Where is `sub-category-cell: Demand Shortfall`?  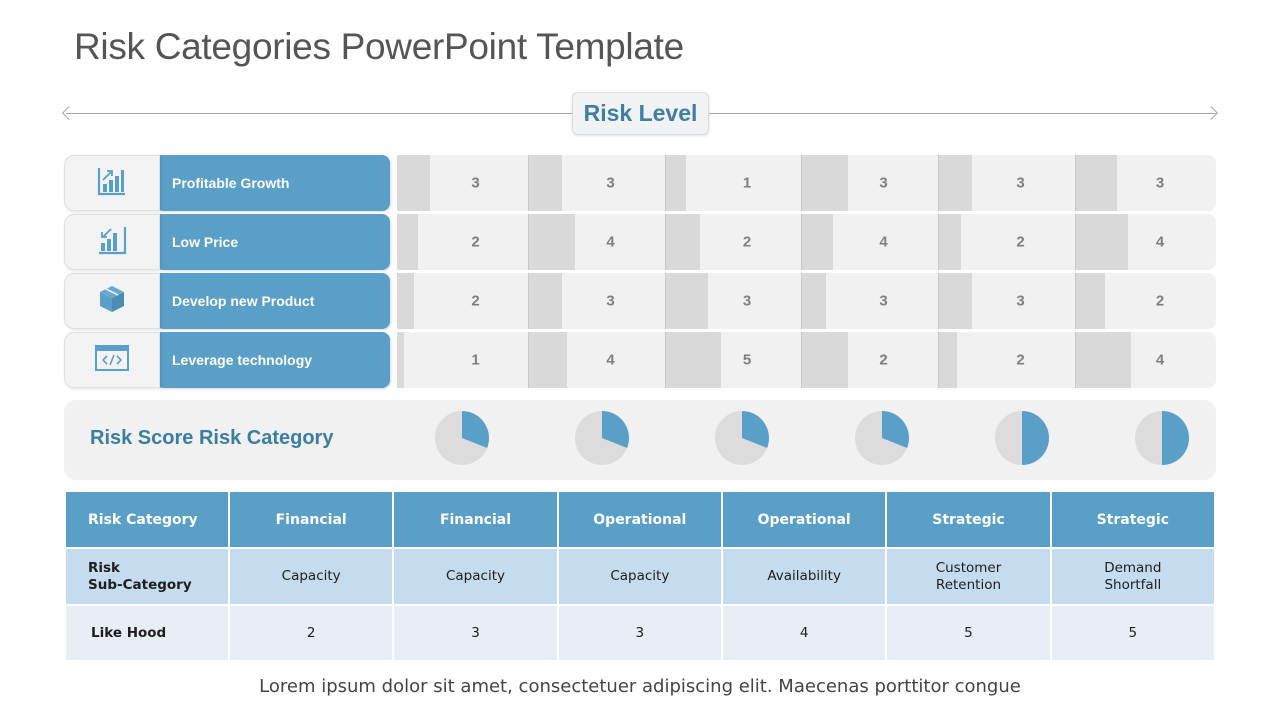 sub-category-cell: Demand Shortfall is located at coordinates (1133, 576).